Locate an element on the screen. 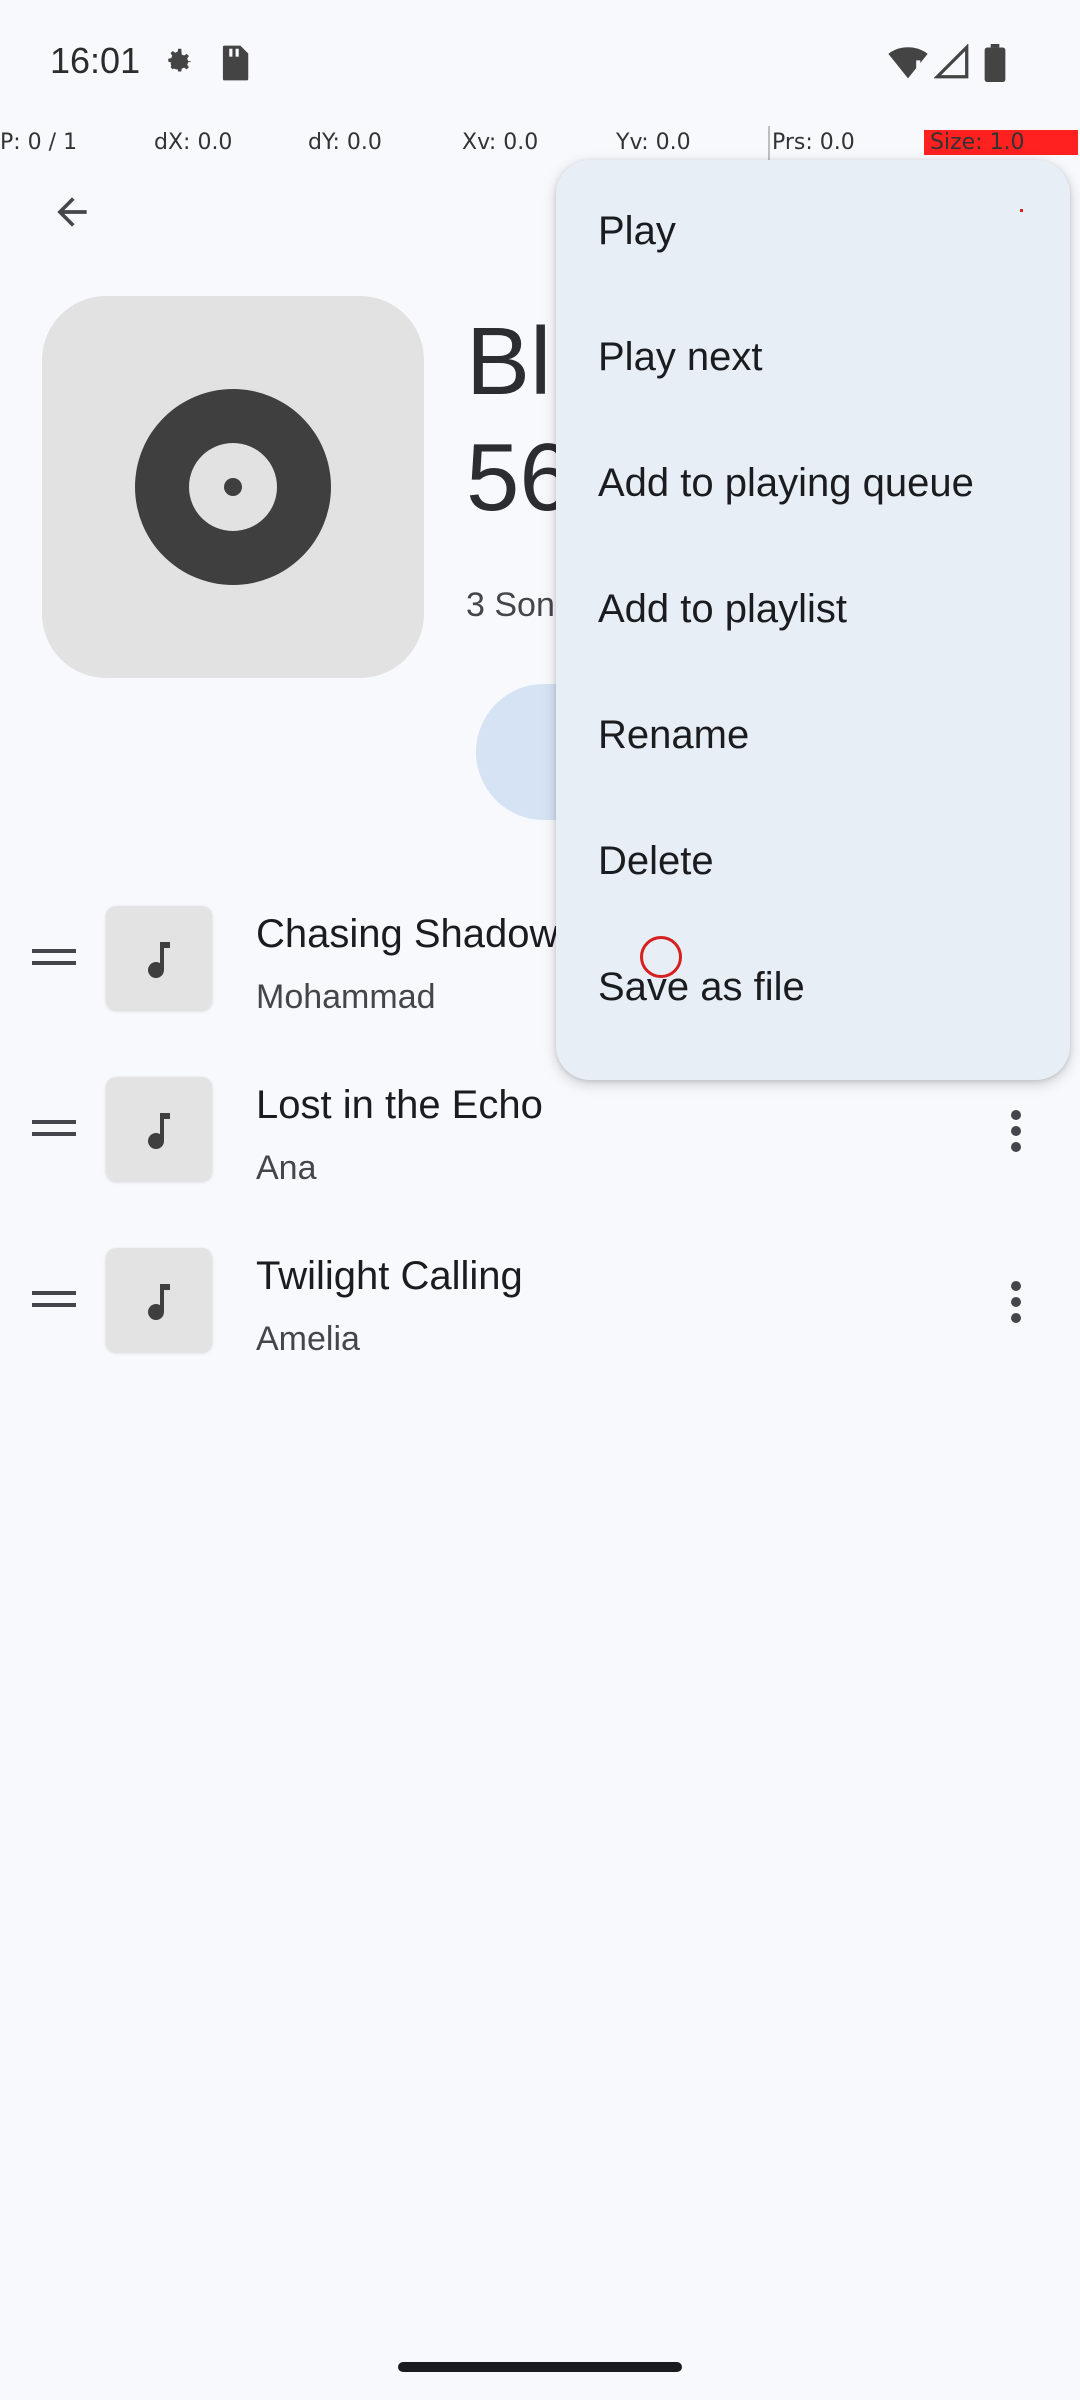 This screenshot has height=2400, width=1080. menu-item-play-next: Play next is located at coordinates (813, 357).